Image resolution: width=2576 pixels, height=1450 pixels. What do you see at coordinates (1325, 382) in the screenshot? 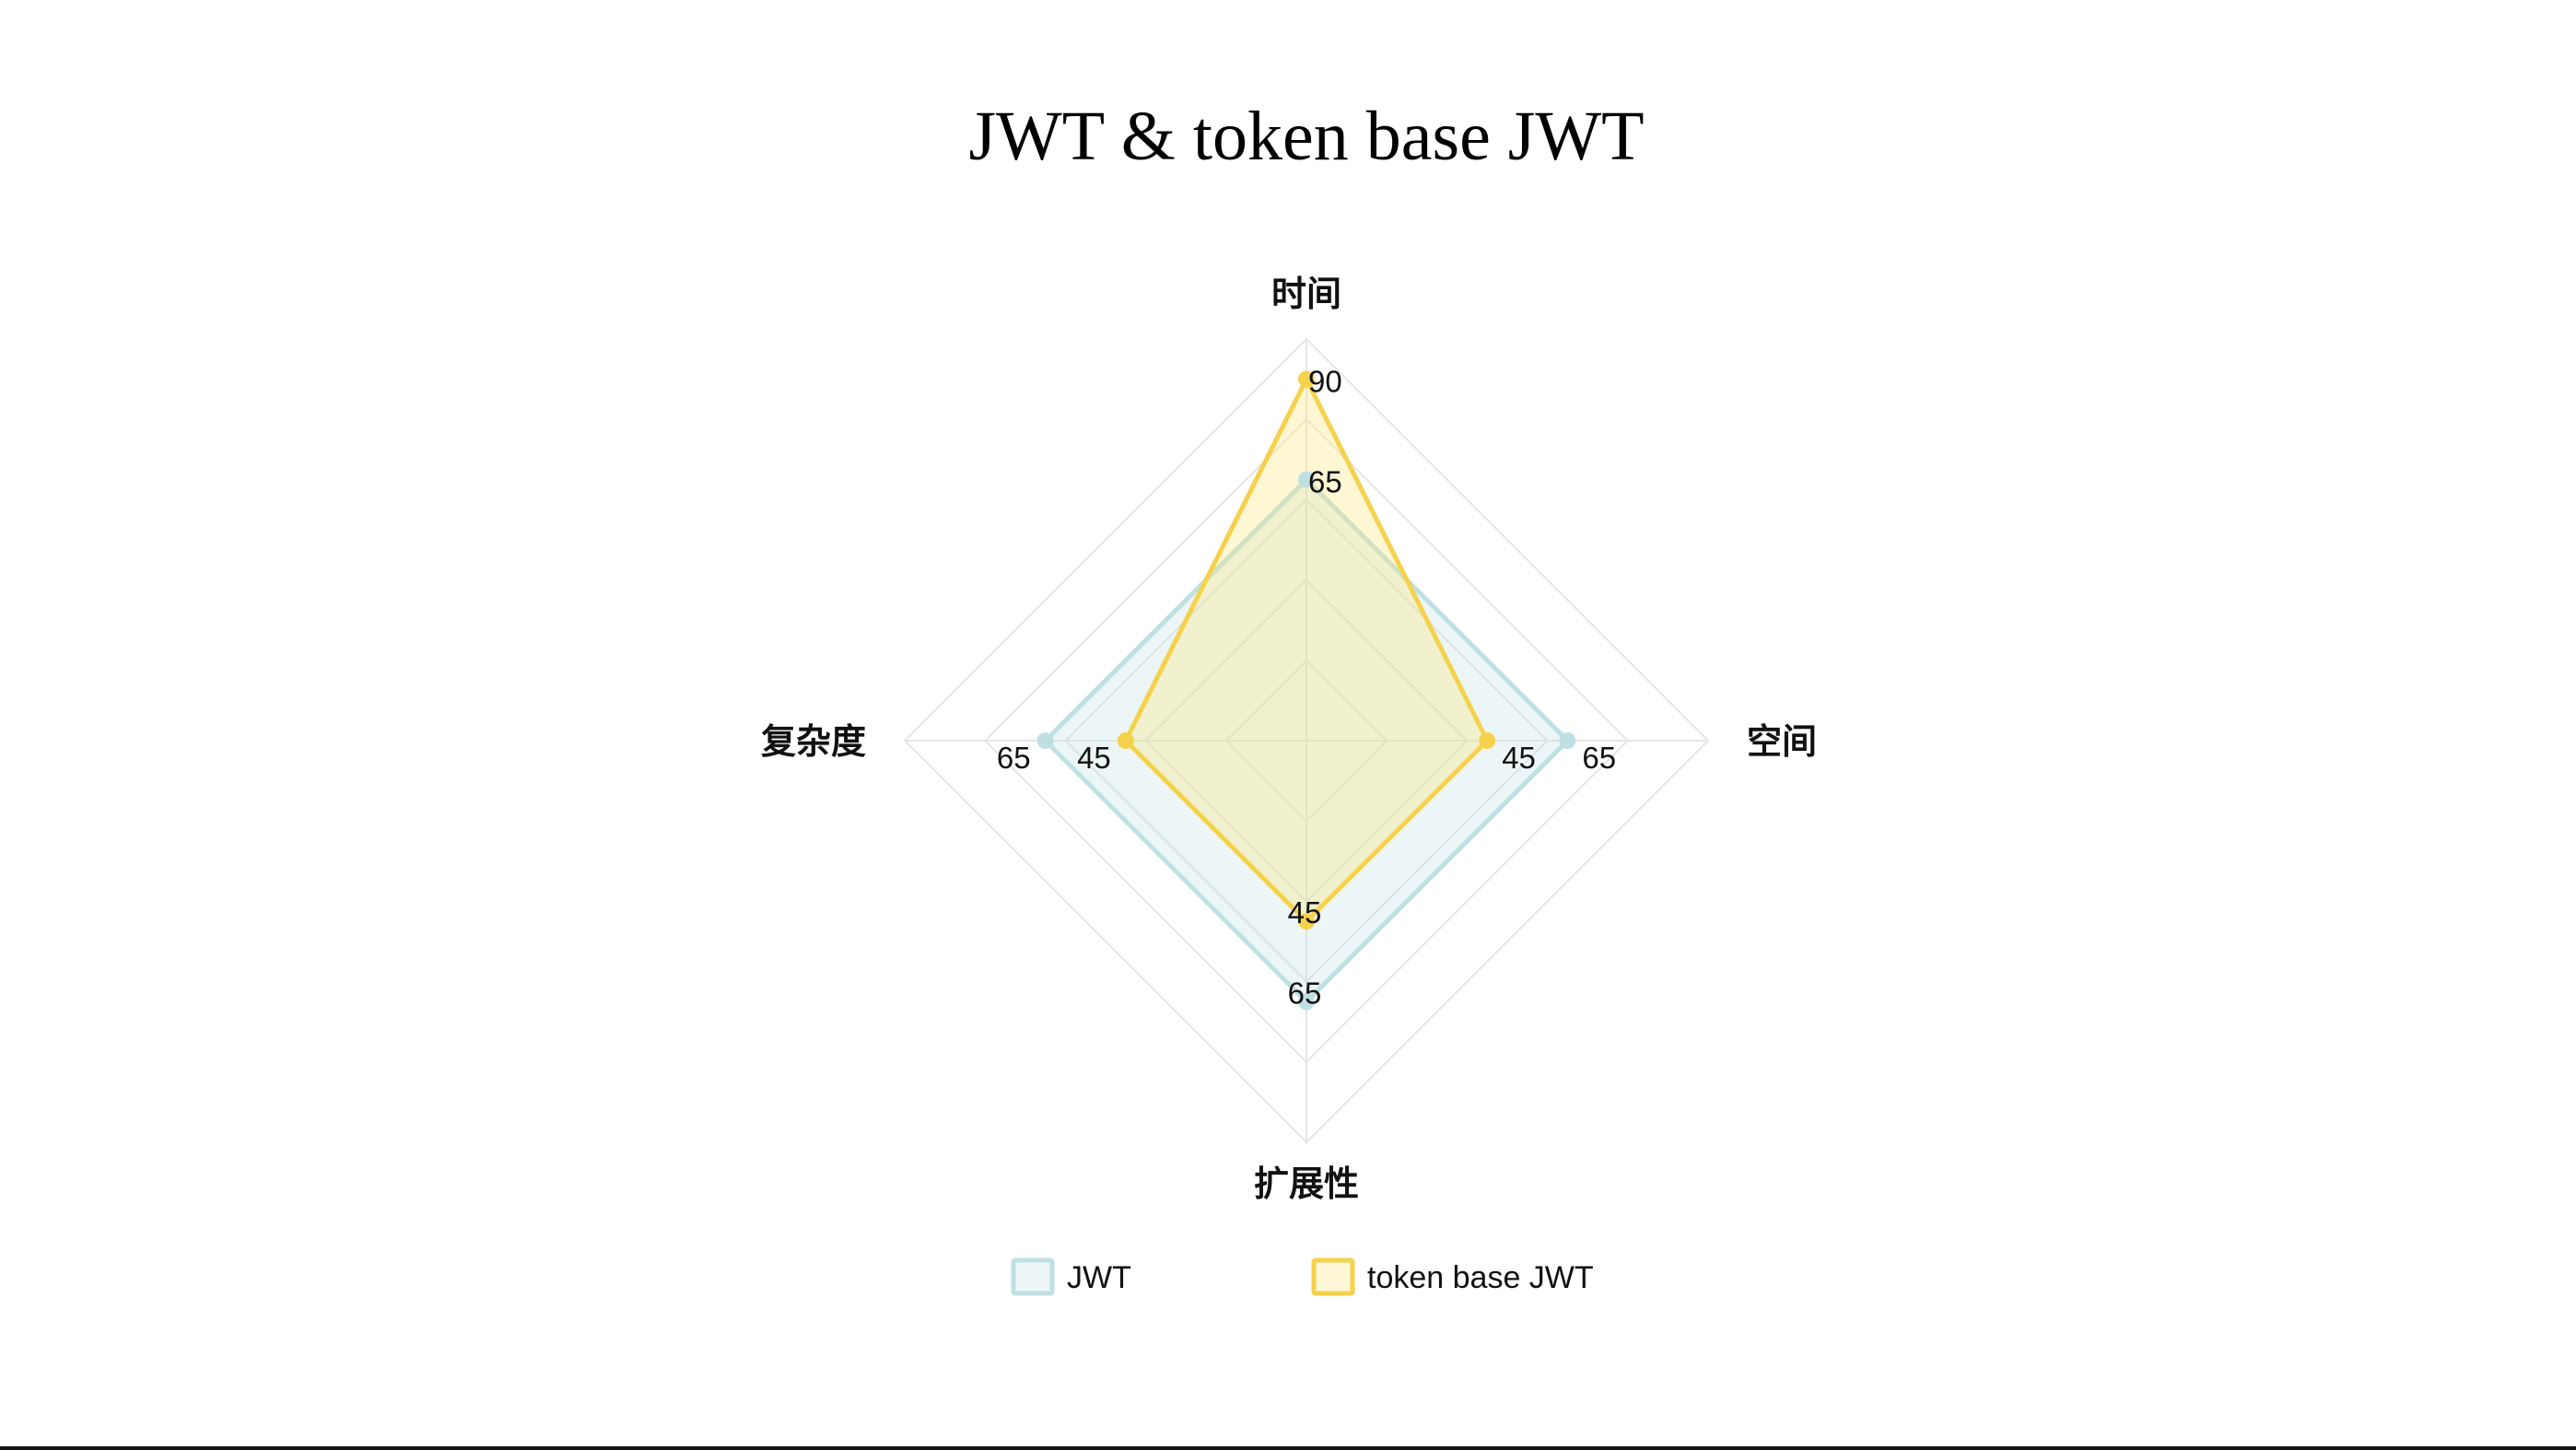
I see `value-label: 90` at bounding box center [1325, 382].